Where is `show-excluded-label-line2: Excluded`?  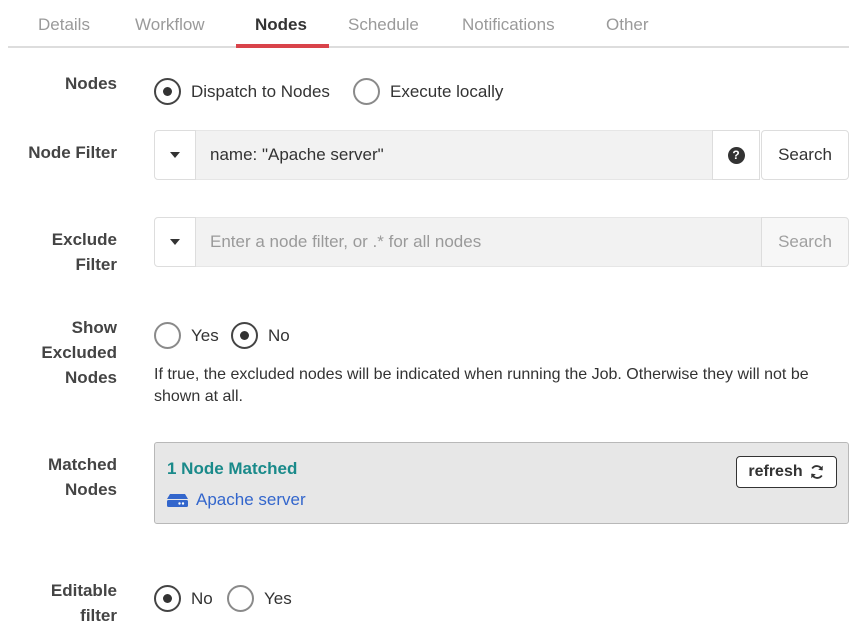 show-excluded-label-line2: Excluded is located at coordinates (79, 352).